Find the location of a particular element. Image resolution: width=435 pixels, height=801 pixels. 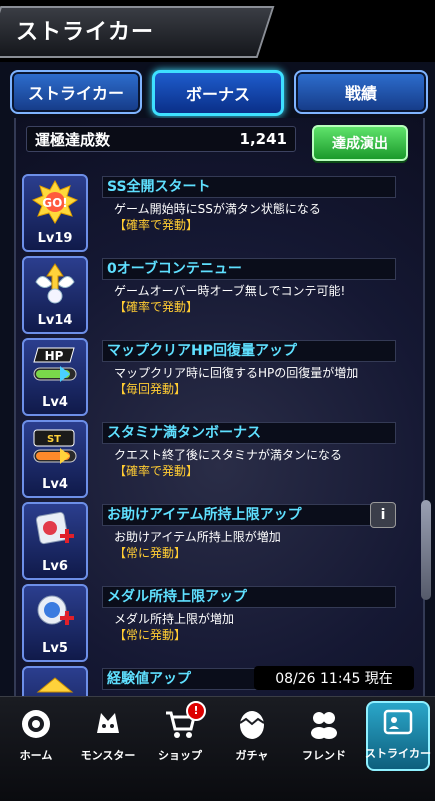

monster-icon is located at coordinates (108, 724).